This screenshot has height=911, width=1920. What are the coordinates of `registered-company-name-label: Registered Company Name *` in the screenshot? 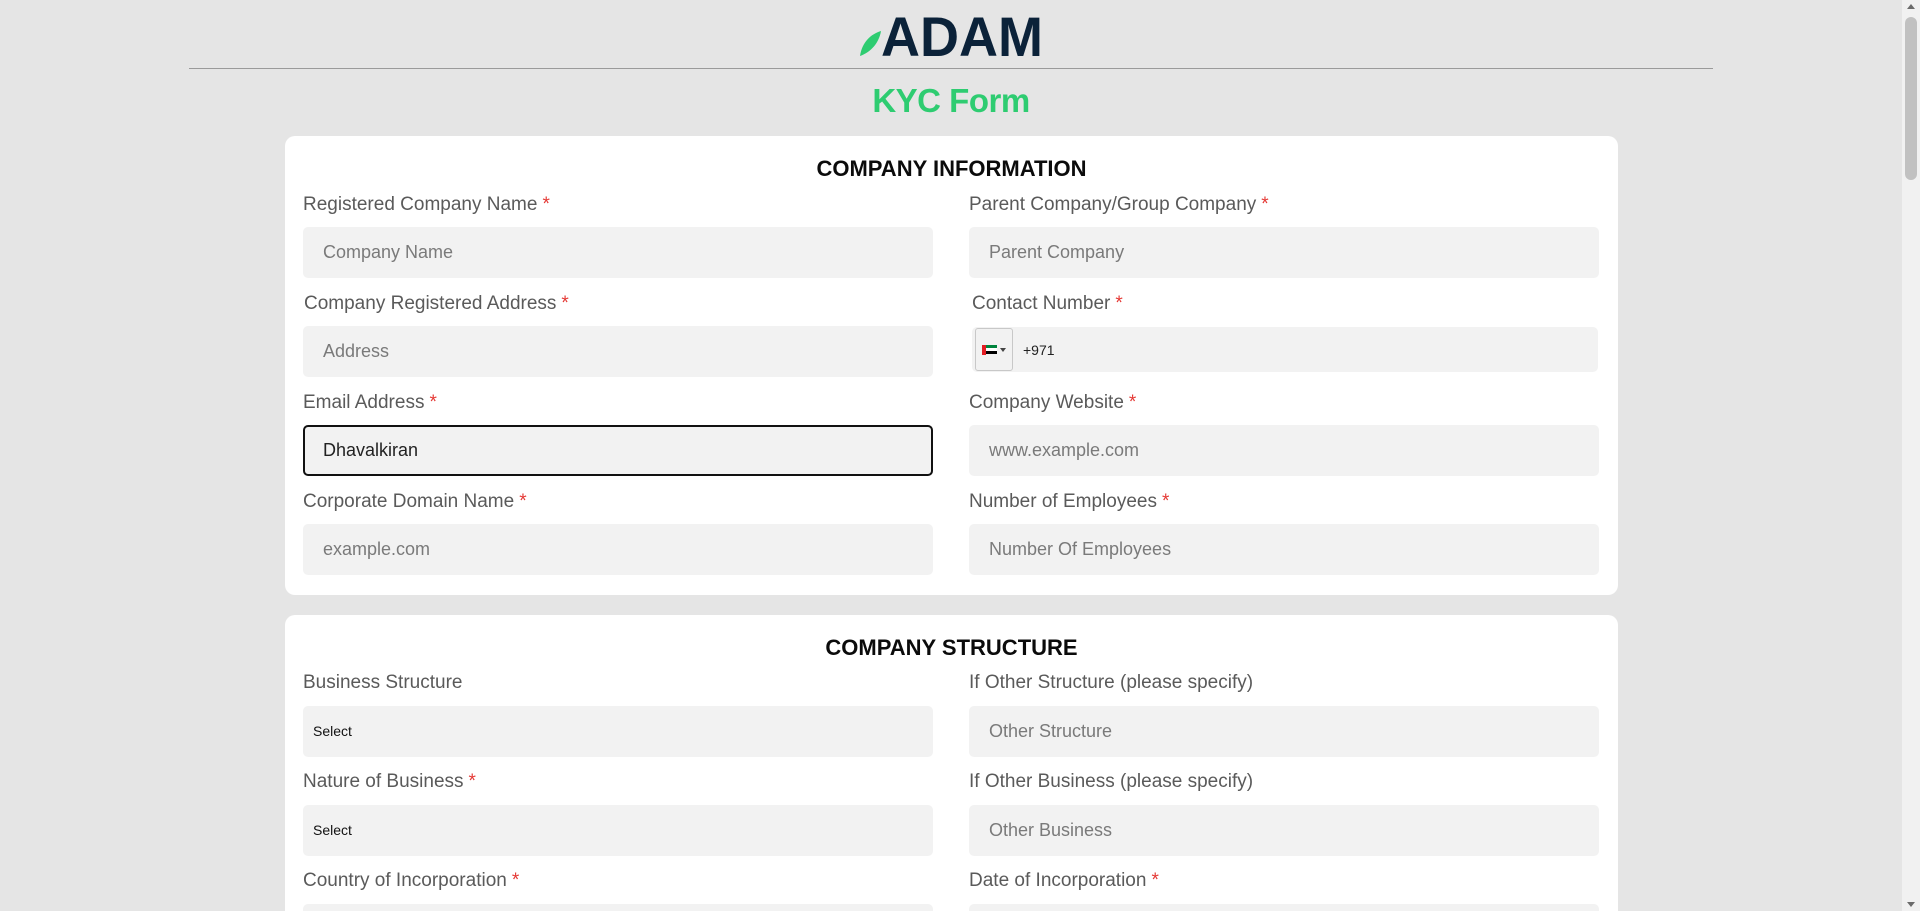 It's located at (426, 204).